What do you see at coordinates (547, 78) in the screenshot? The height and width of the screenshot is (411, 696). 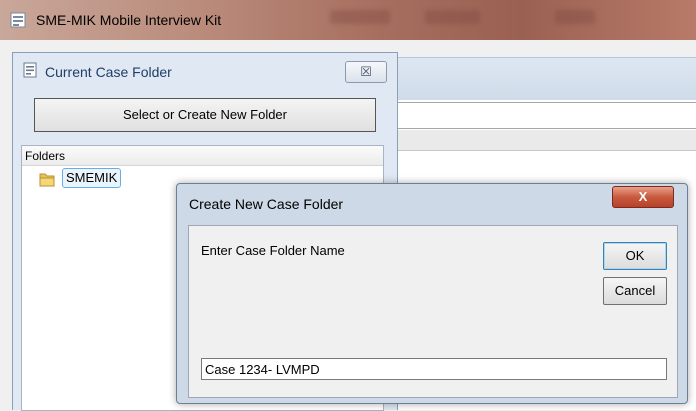 I see `main-window-header-band` at bounding box center [547, 78].